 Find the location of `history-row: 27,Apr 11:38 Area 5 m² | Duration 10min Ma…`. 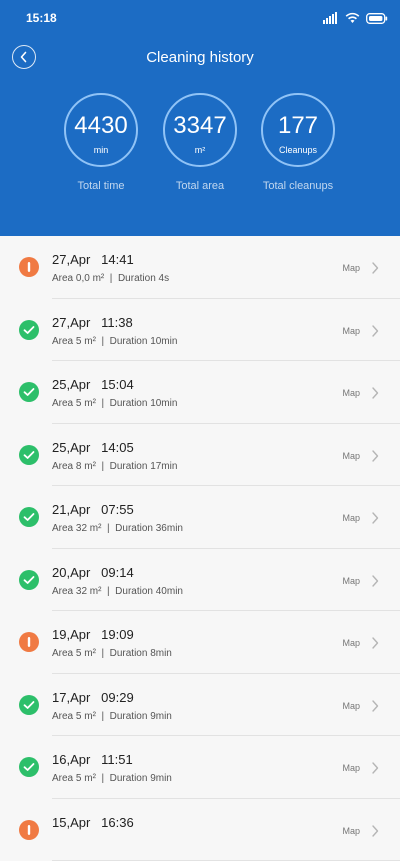

history-row: 27,Apr 11:38 Area 5 m² | Duration 10min Ma… is located at coordinates (200, 330).